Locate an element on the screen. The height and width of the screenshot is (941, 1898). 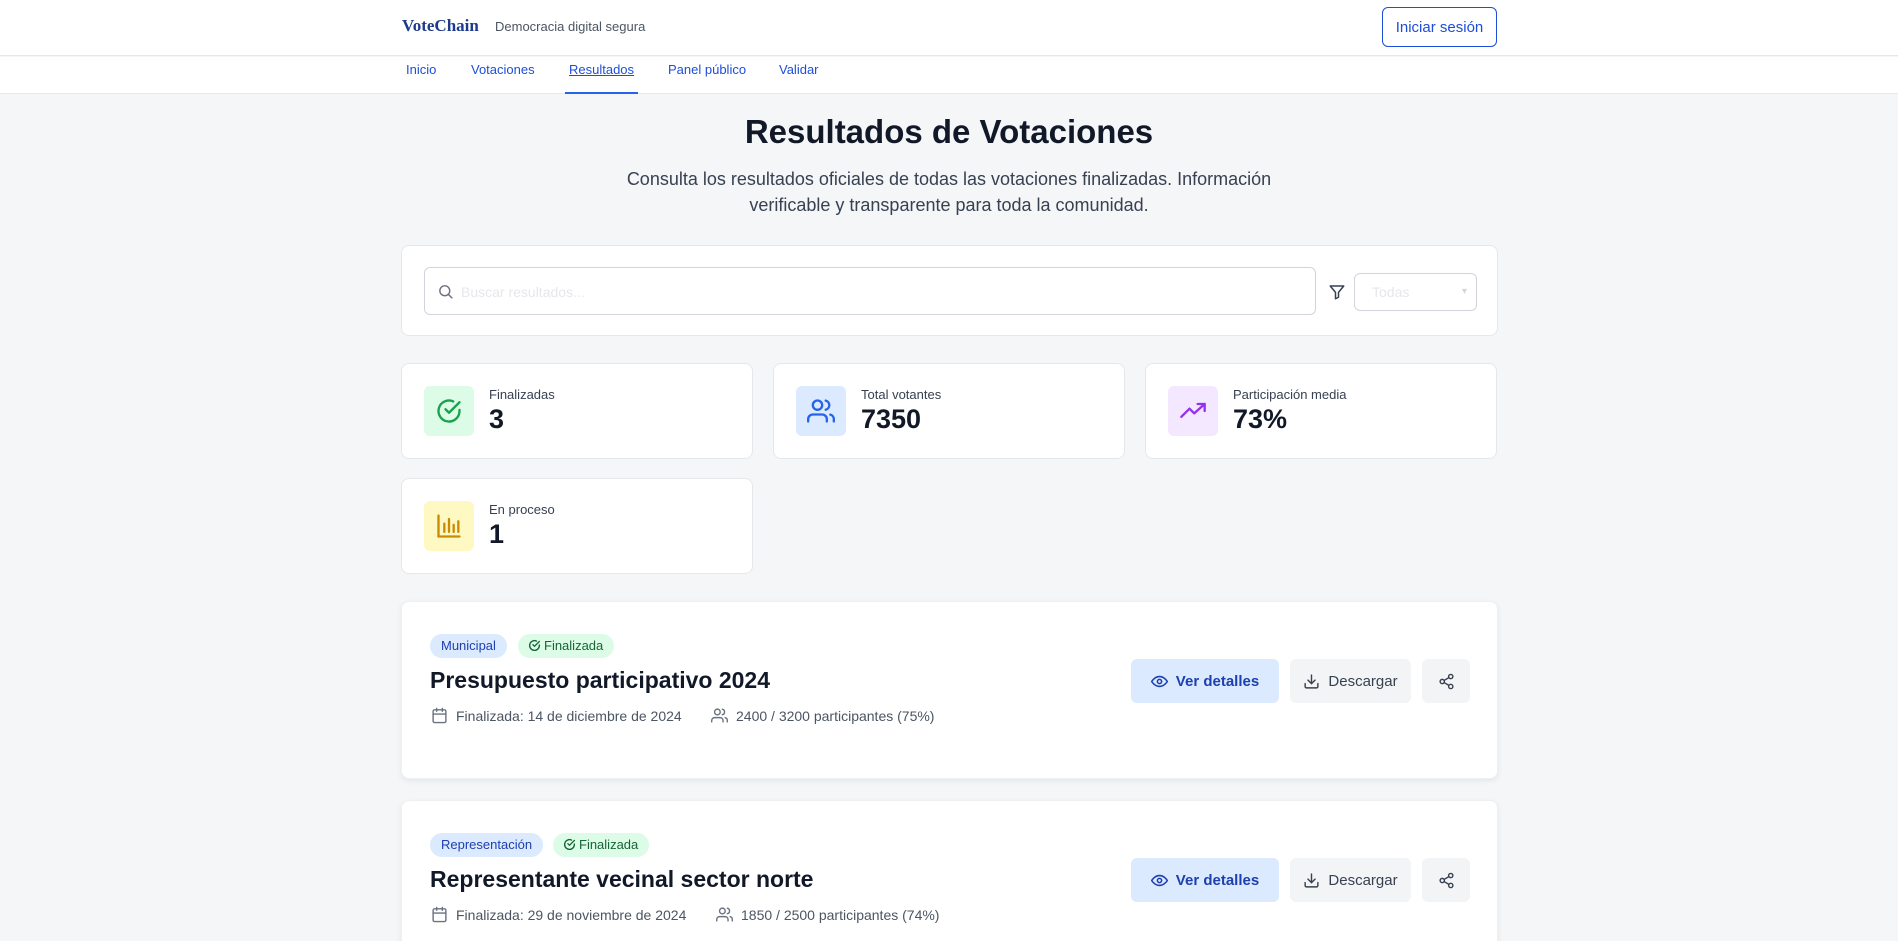
finished-date-text: Finalizada: 29 de noviembre de 2024 is located at coordinates (571, 915).